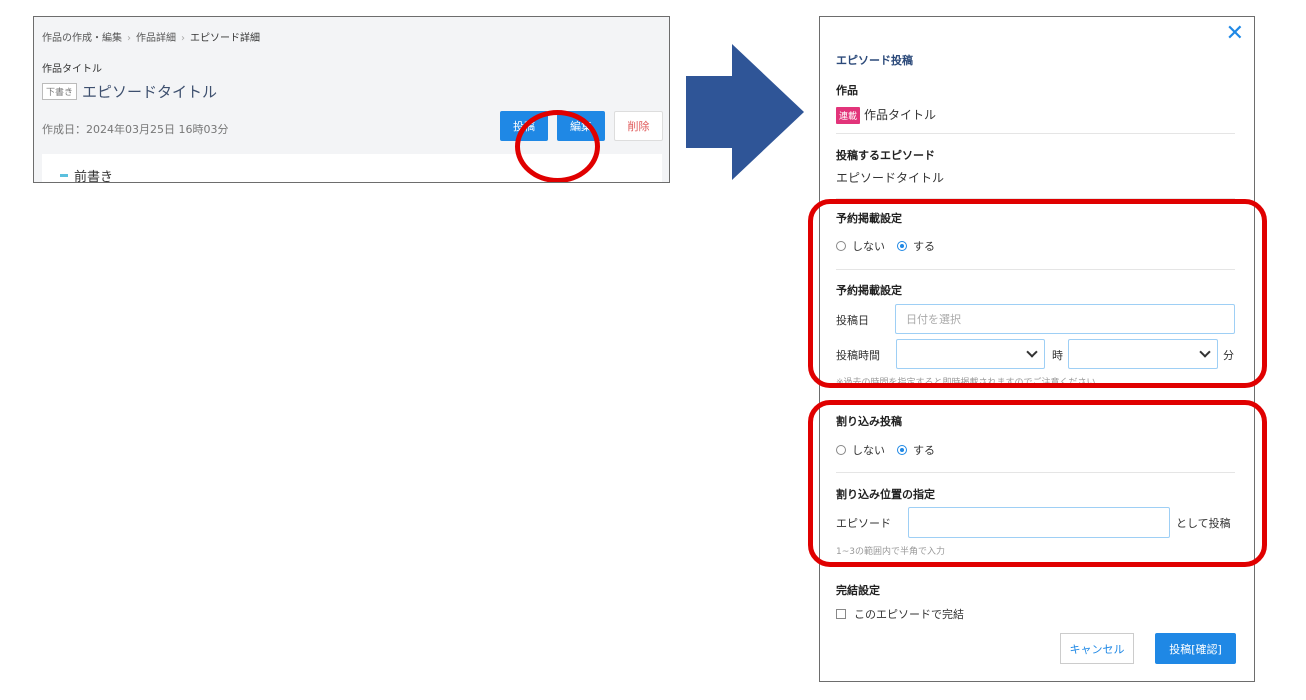  Describe the element at coordinates (847, 90) in the screenshot. I see `work-label: 作品` at that location.